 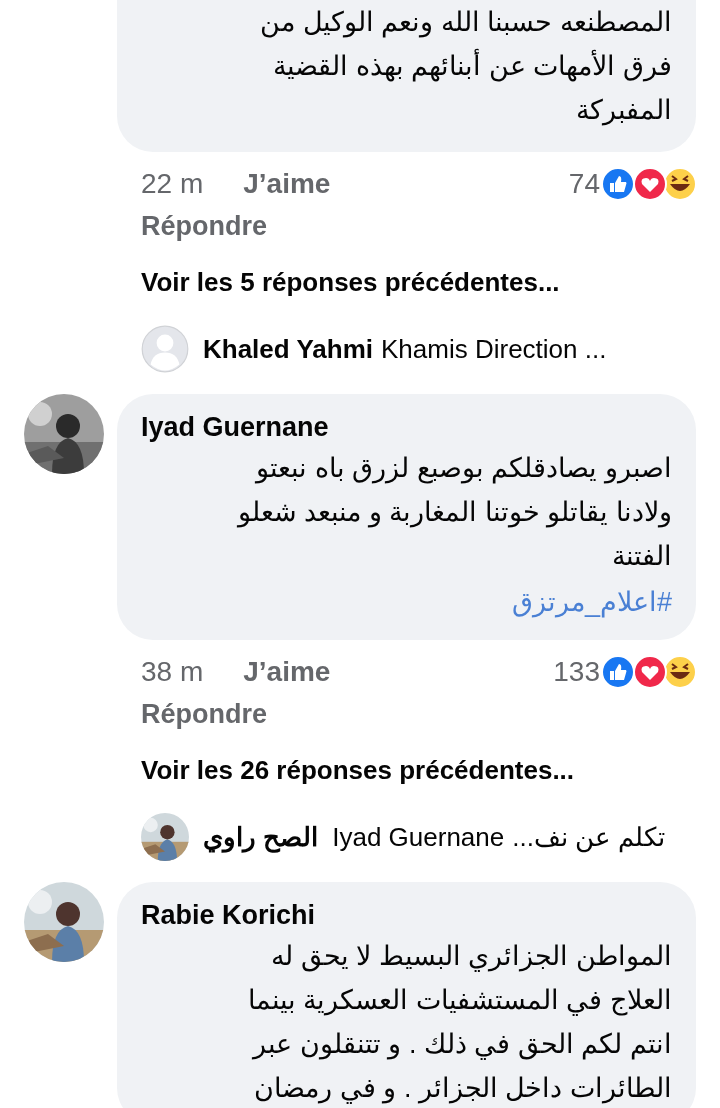 I want to click on author-name: Iyad Guernane, so click(x=406, y=427).